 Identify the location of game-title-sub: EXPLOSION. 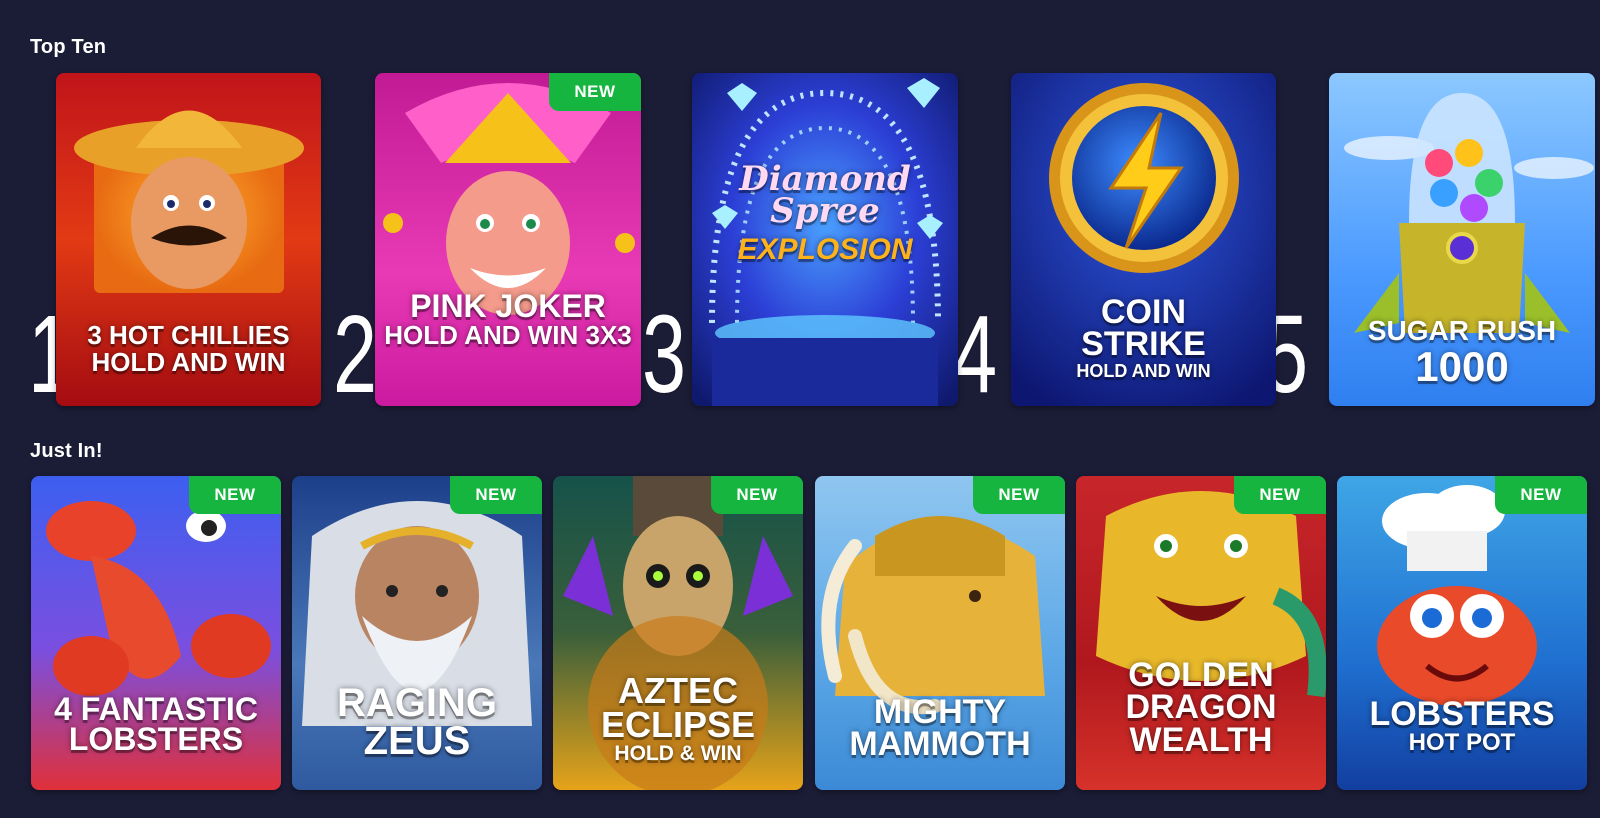
(825, 249).